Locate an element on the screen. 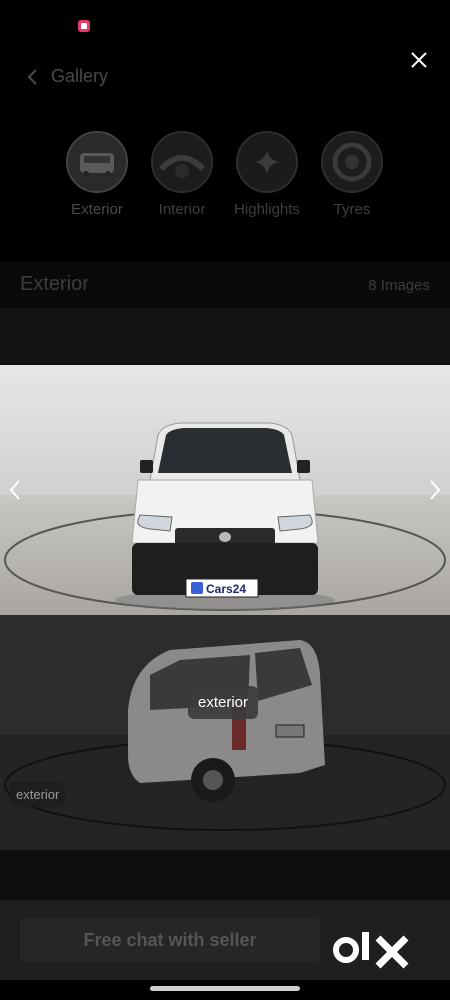 The width and height of the screenshot is (450, 1000). free-chat-button: Free chat with seller is located at coordinates (170, 940).